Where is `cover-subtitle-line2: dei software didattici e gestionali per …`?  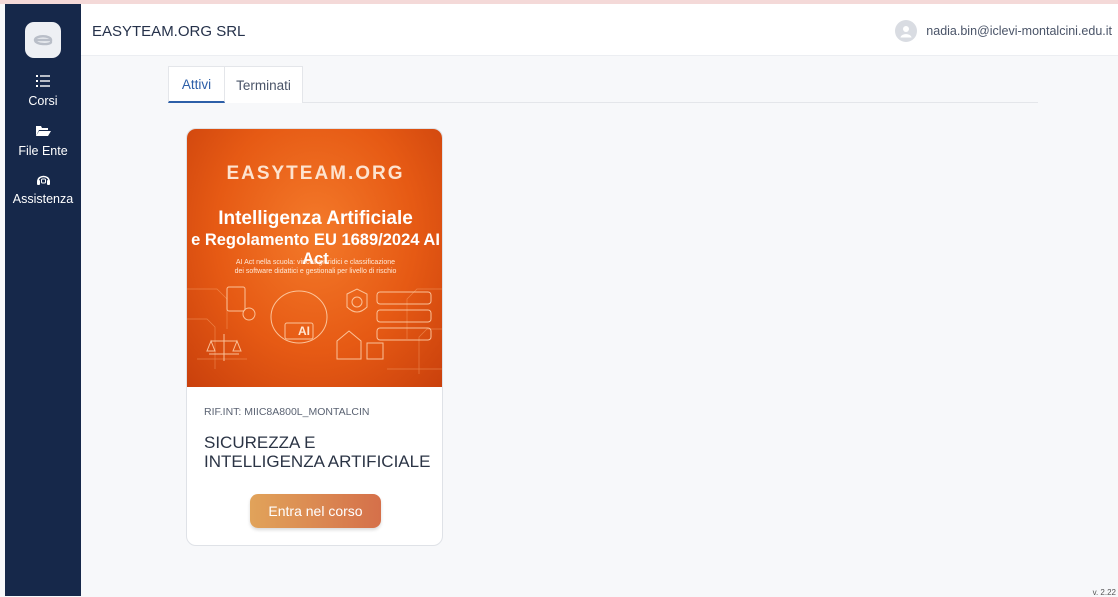 cover-subtitle-line2: dei software didattici e gestionali per … is located at coordinates (315, 271).